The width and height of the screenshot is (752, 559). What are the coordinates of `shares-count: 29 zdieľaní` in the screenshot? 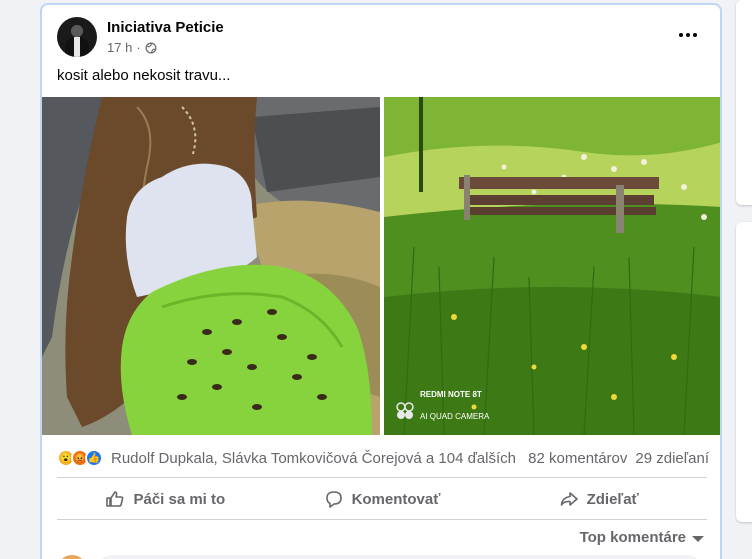 It's located at (672, 458).